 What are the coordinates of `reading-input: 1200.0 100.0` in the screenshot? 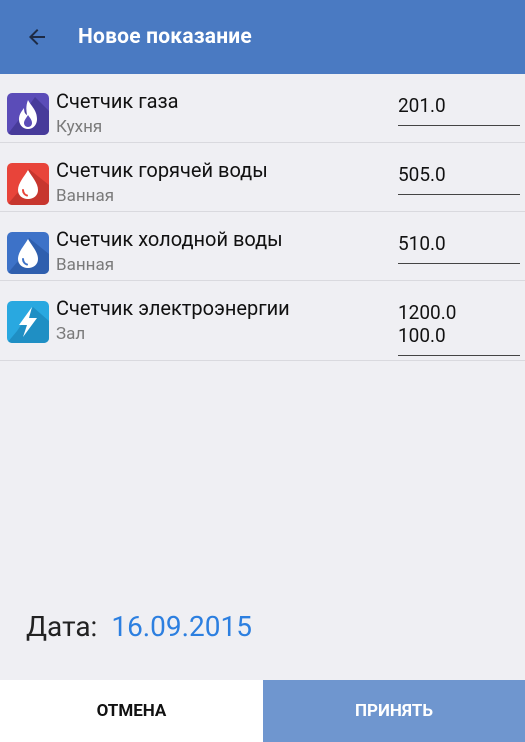 It's located at (459, 328).